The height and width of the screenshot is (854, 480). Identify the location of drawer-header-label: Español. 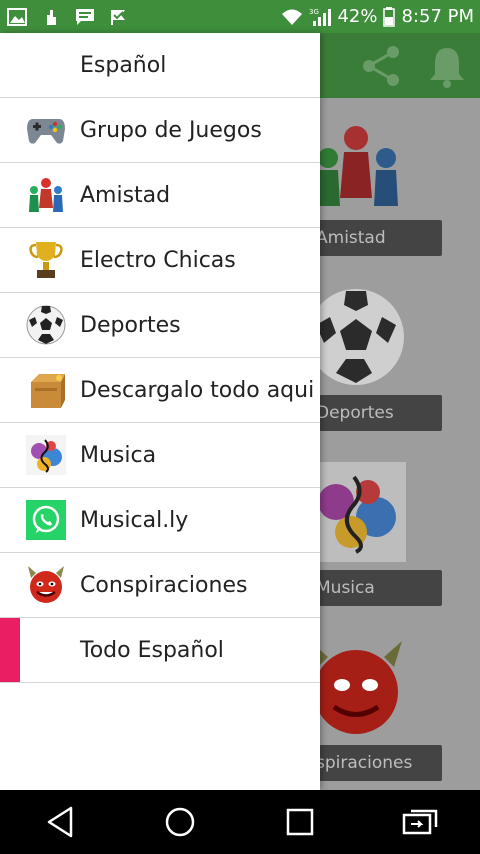
(123, 65).